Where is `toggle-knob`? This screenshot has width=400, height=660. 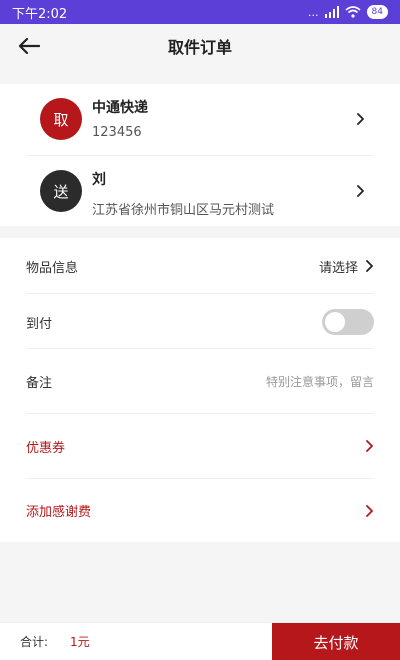
toggle-knob is located at coordinates (335, 322).